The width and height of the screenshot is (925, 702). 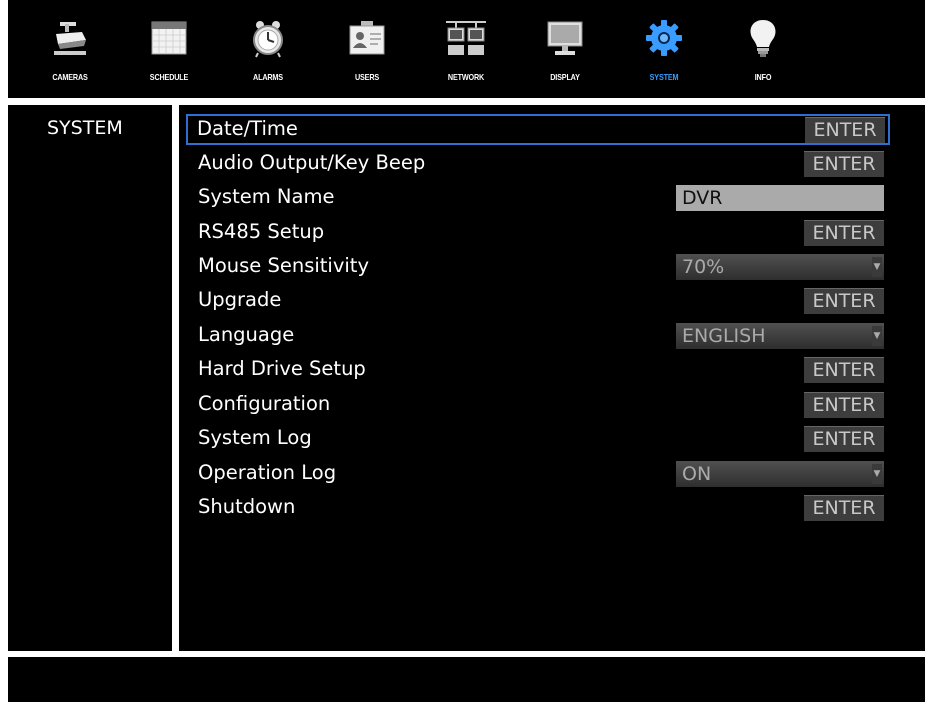 What do you see at coordinates (538, 129) in the screenshot?
I see `row-date-time: Date/Time ENTER` at bounding box center [538, 129].